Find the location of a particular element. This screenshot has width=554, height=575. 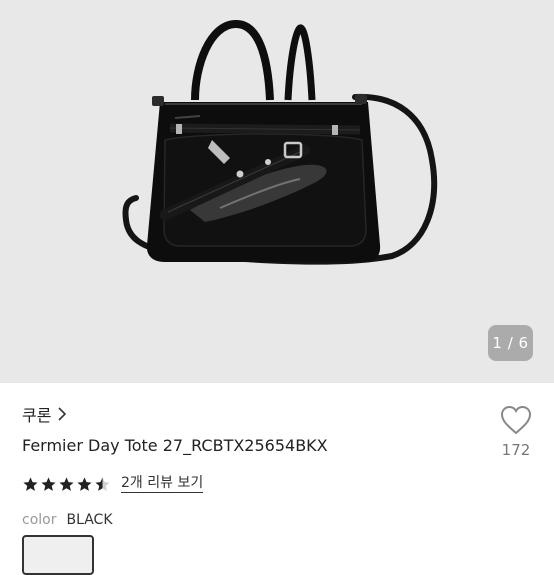

wish-count: 172 is located at coordinates (516, 450).